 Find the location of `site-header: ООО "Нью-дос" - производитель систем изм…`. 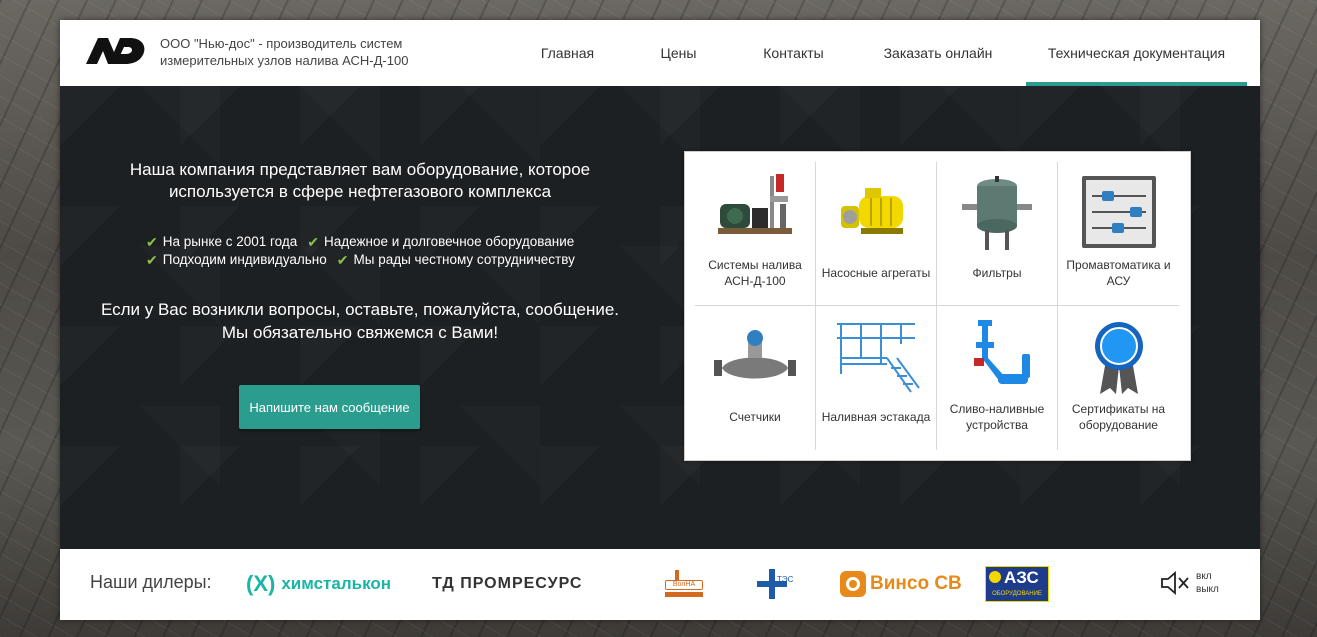

site-header: ООО "Нью-дос" - производитель систем изм… is located at coordinates (660, 53).